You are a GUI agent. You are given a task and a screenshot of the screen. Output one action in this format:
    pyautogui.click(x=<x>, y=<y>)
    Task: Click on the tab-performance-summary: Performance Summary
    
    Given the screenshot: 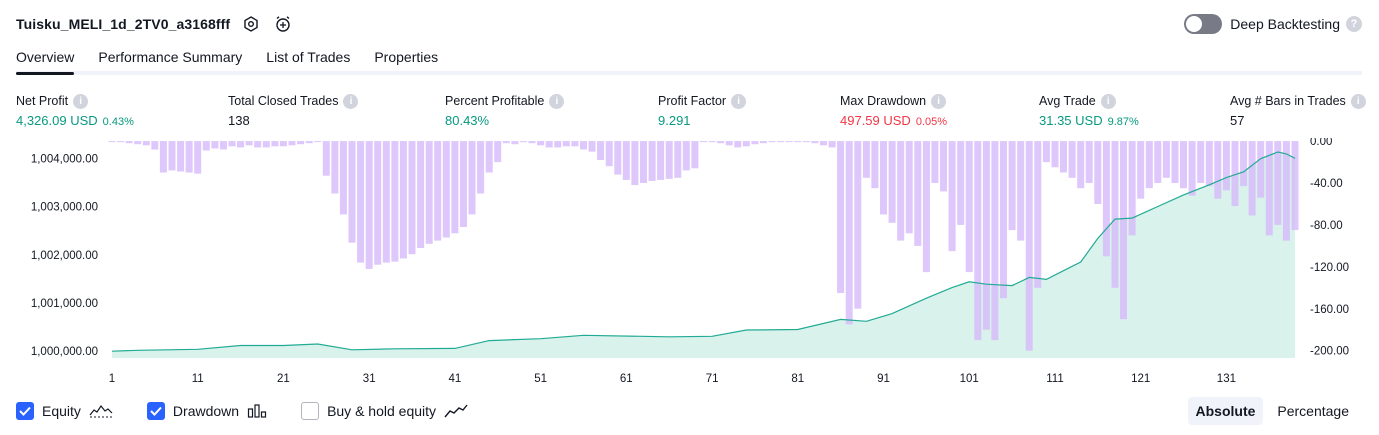 What is the action you would take?
    pyautogui.click(x=170, y=57)
    